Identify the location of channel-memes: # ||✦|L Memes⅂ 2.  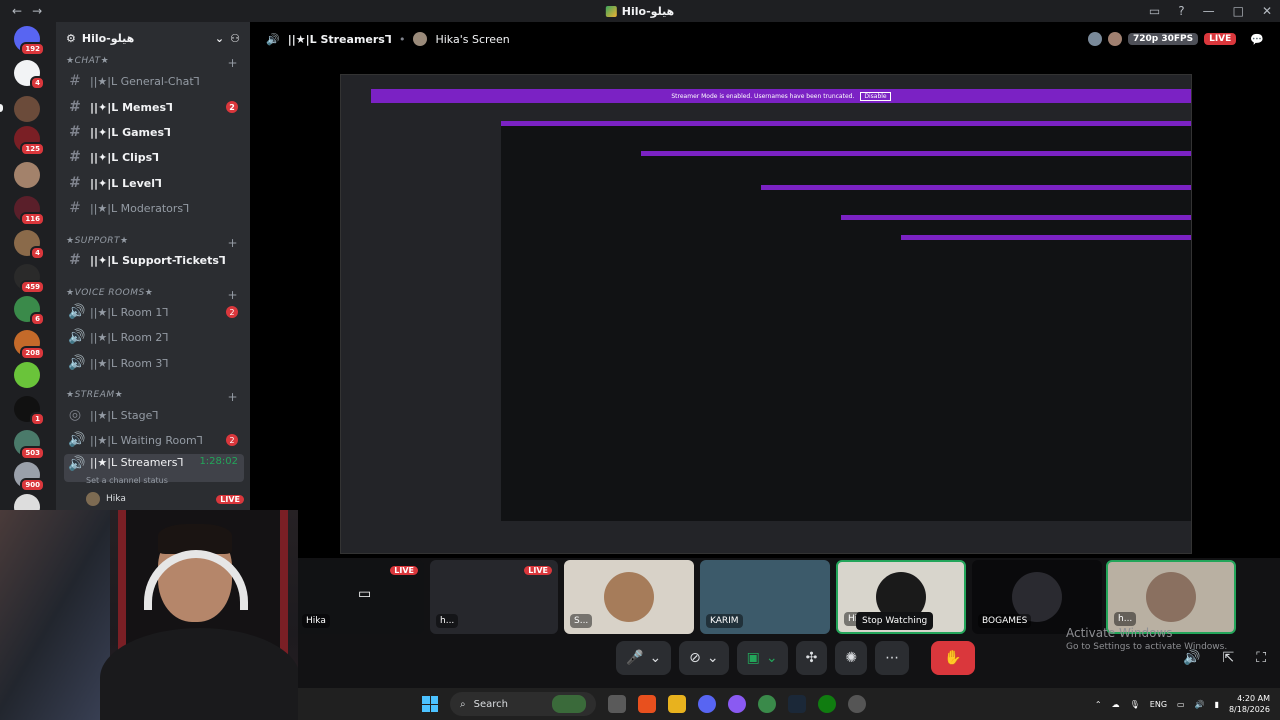
(154, 107).